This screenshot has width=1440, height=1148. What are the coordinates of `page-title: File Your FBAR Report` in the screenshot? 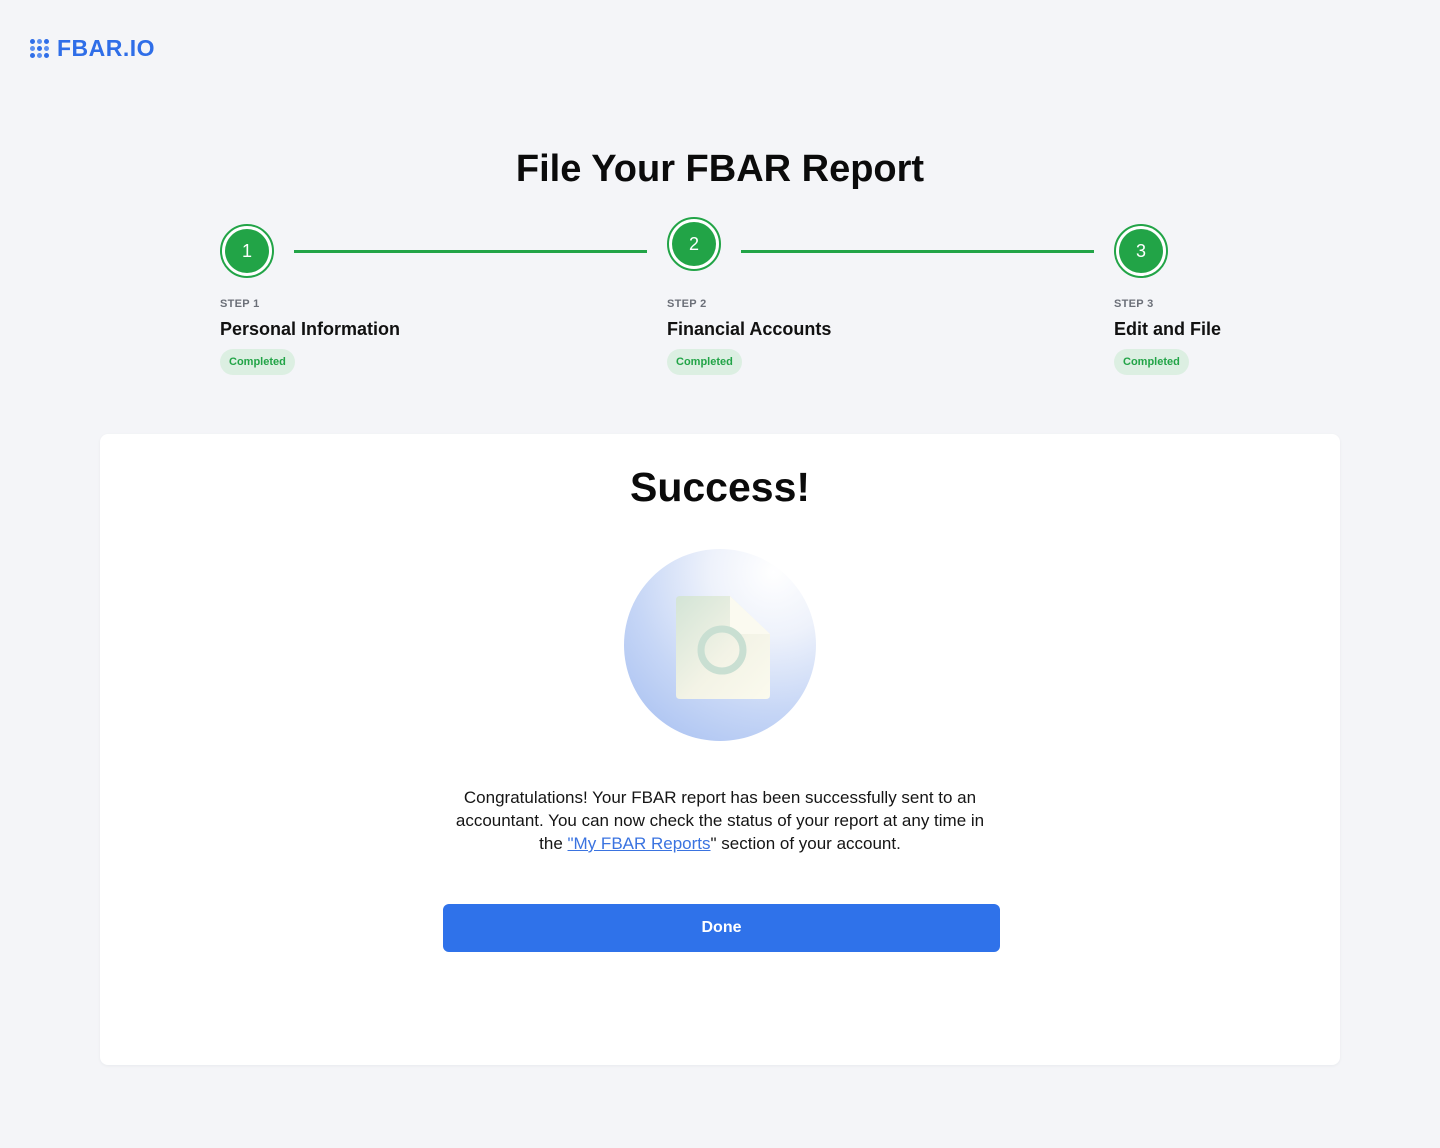 It's located at (720, 169).